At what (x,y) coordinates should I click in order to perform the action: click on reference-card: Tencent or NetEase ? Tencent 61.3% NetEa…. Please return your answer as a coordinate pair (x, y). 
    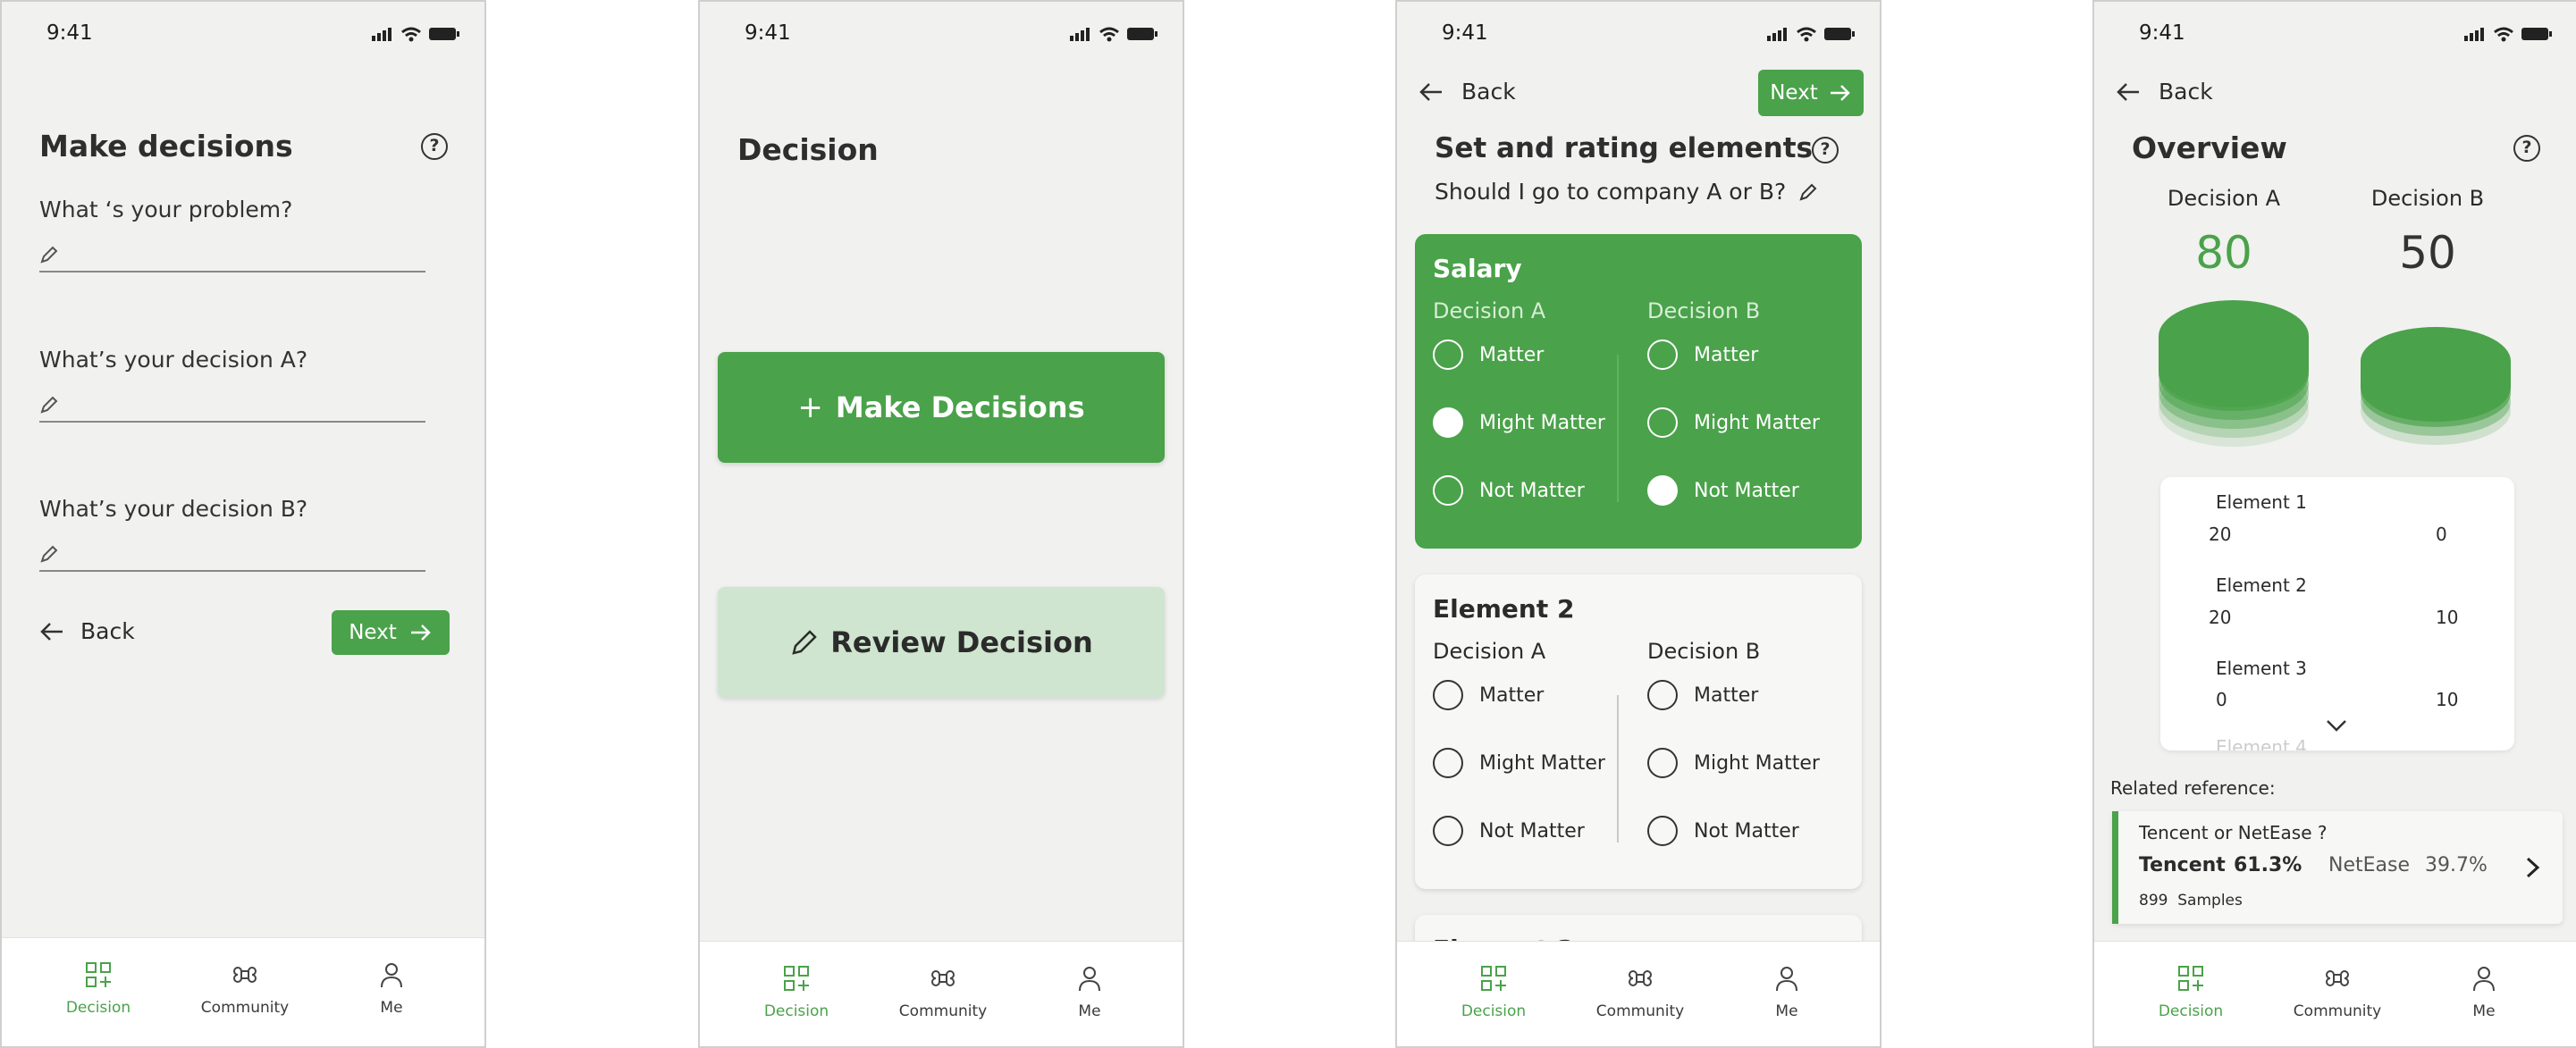
    Looking at the image, I should click on (2338, 867).